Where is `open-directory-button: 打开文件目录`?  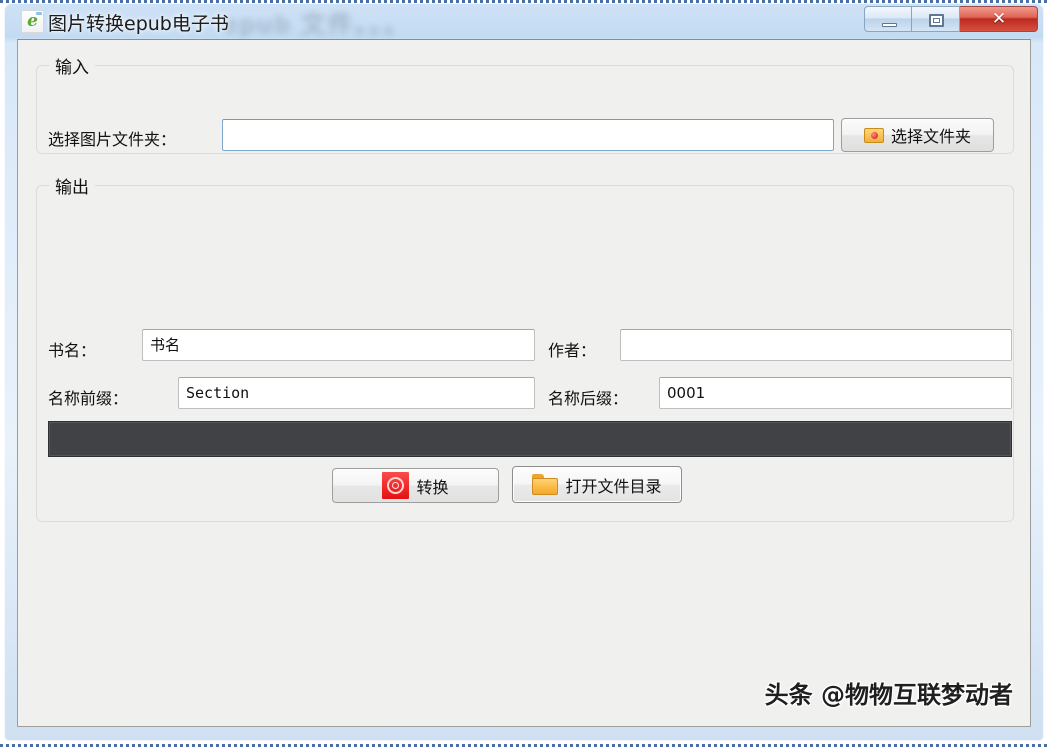
open-directory-button: 打开文件目录 is located at coordinates (597, 484).